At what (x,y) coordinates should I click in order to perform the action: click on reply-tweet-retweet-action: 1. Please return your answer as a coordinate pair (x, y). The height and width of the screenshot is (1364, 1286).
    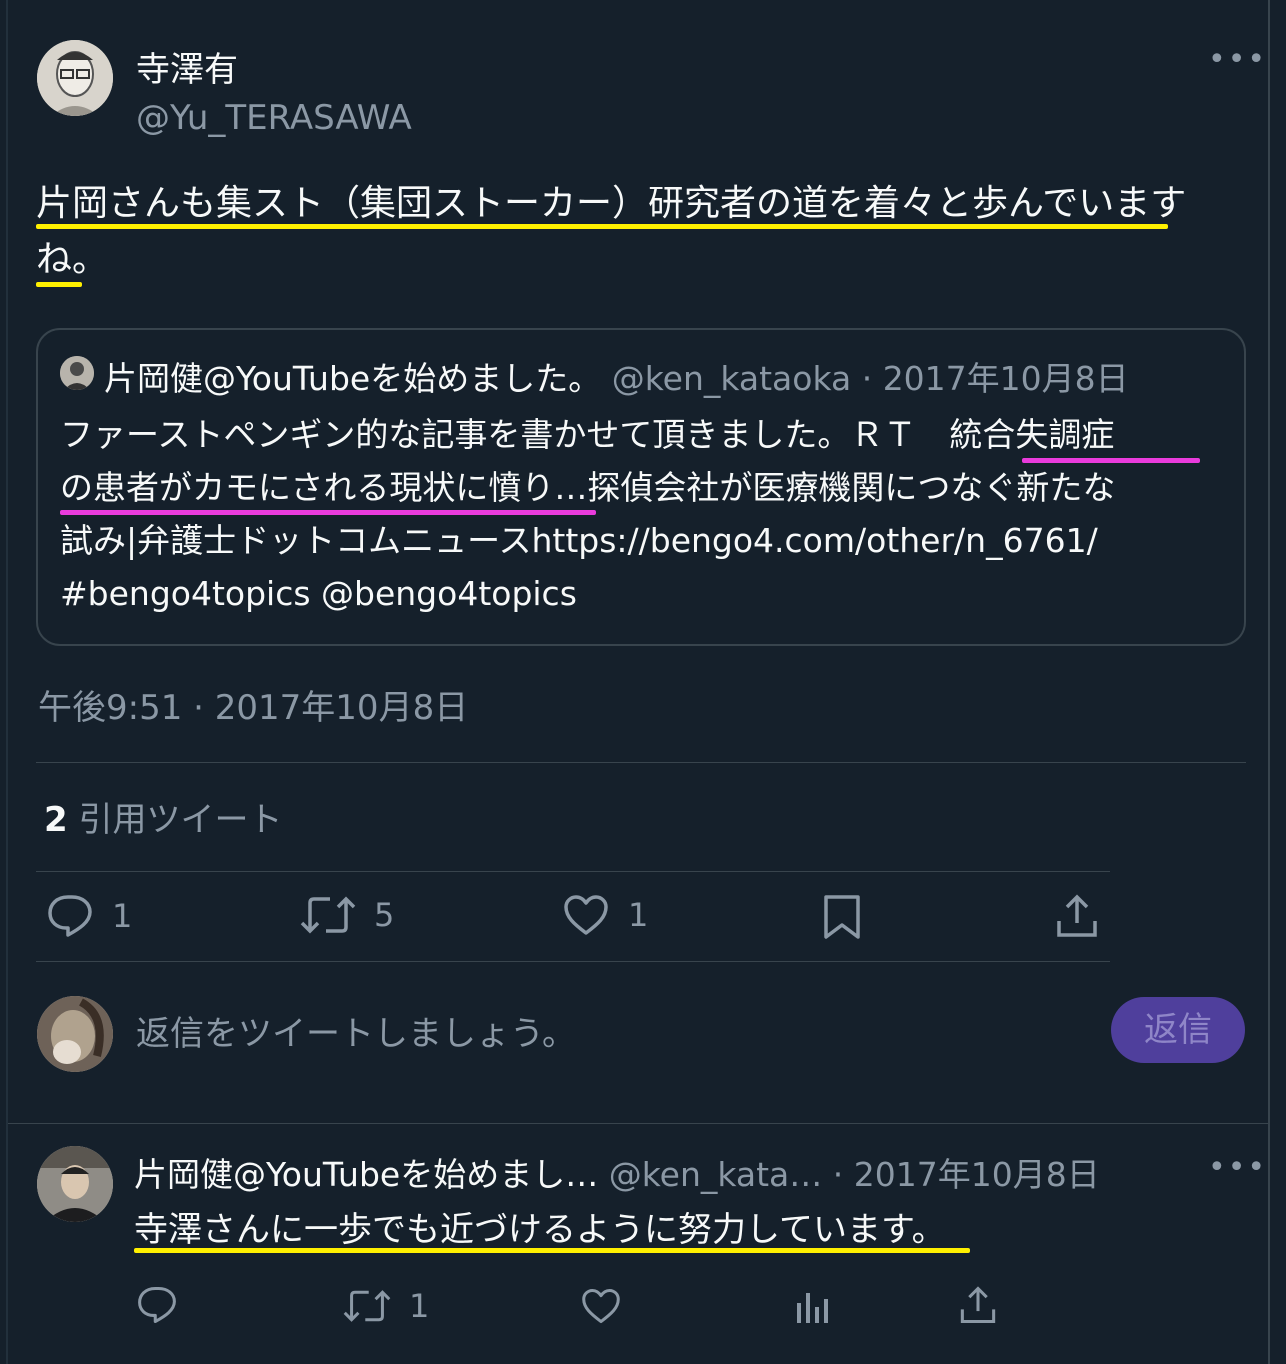
    Looking at the image, I should click on (386, 1306).